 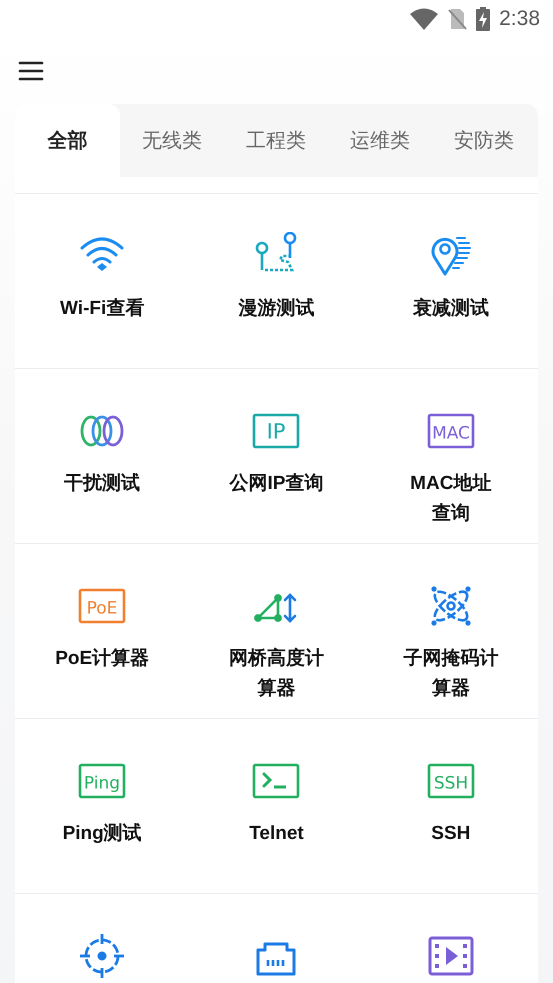 I want to click on battery-charging-icon, so click(x=483, y=19).